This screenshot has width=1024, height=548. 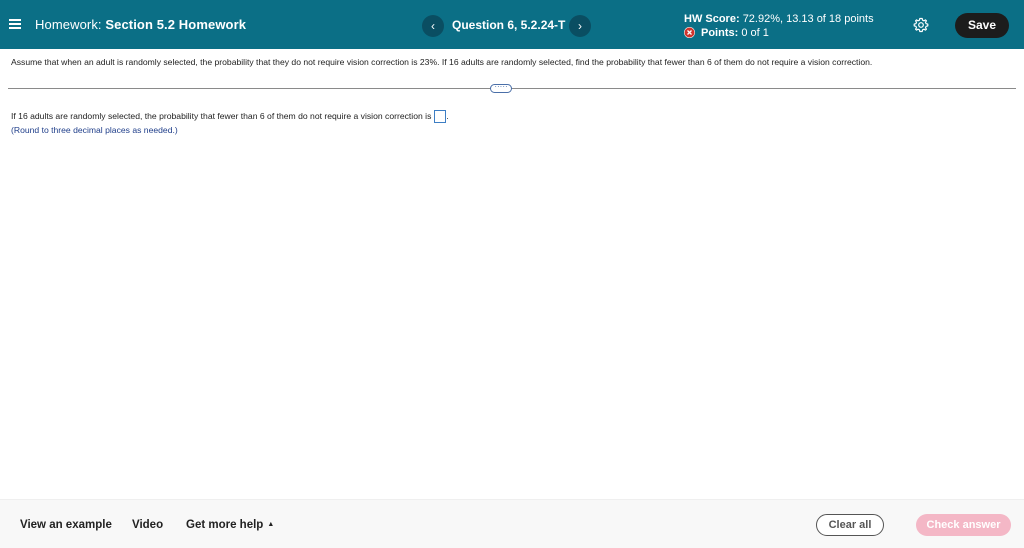 I want to click on chevron-right-icon: ›, so click(x=580, y=26).